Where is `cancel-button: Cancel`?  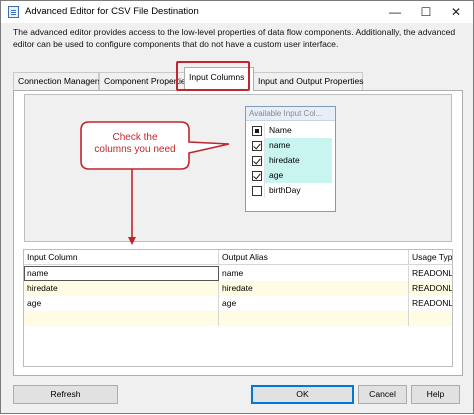 cancel-button: Cancel is located at coordinates (382, 394).